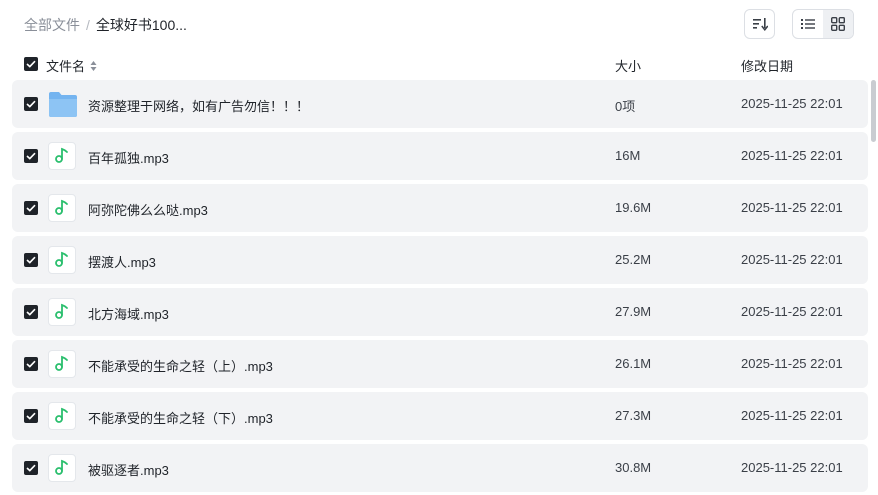  I want to click on list-view-icon, so click(808, 24).